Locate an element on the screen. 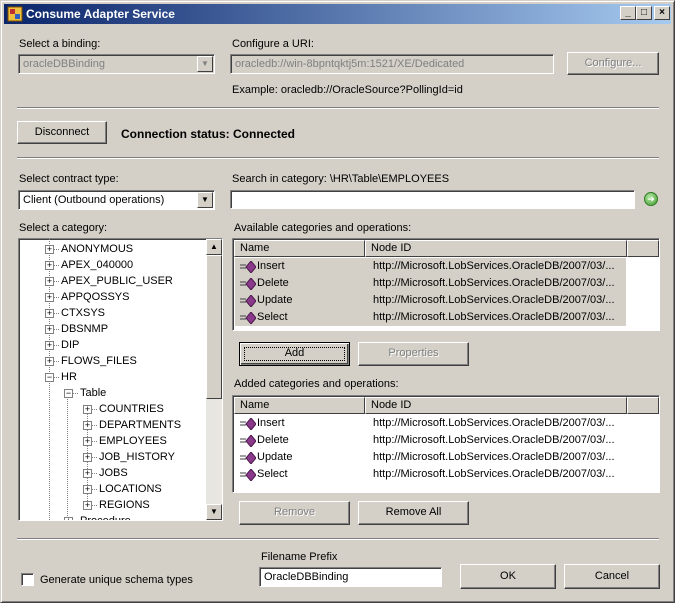  tree-item: + Procedure is located at coordinates (112, 516).